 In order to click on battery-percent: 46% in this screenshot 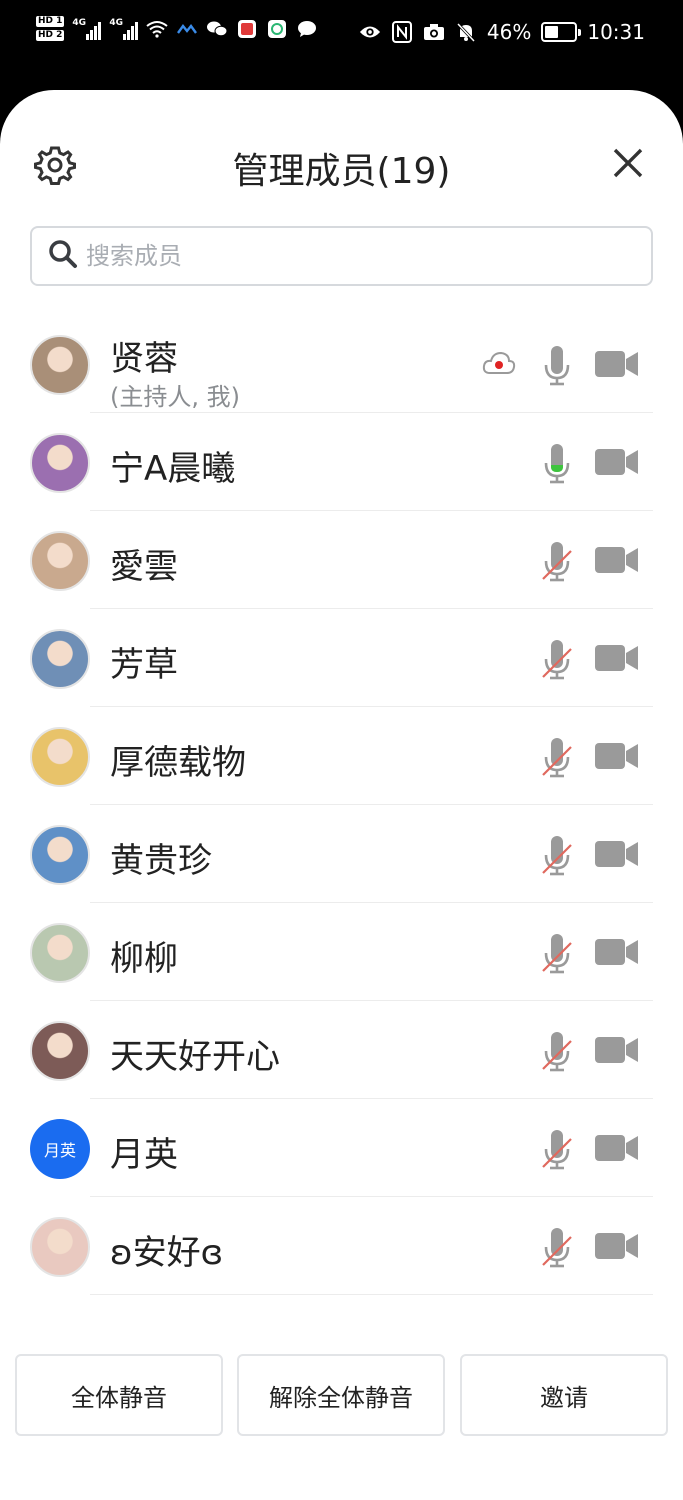, I will do `click(509, 32)`.